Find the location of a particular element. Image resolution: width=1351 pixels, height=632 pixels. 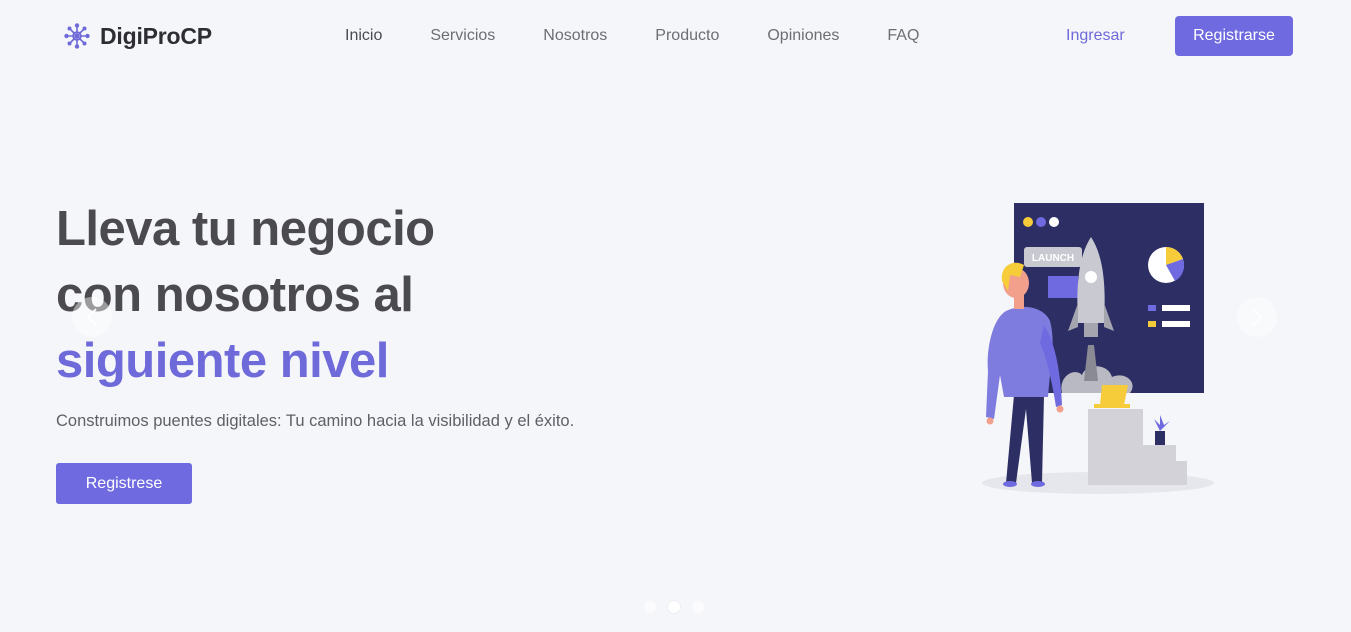

chevron-left-icon is located at coordinates (91, 317).